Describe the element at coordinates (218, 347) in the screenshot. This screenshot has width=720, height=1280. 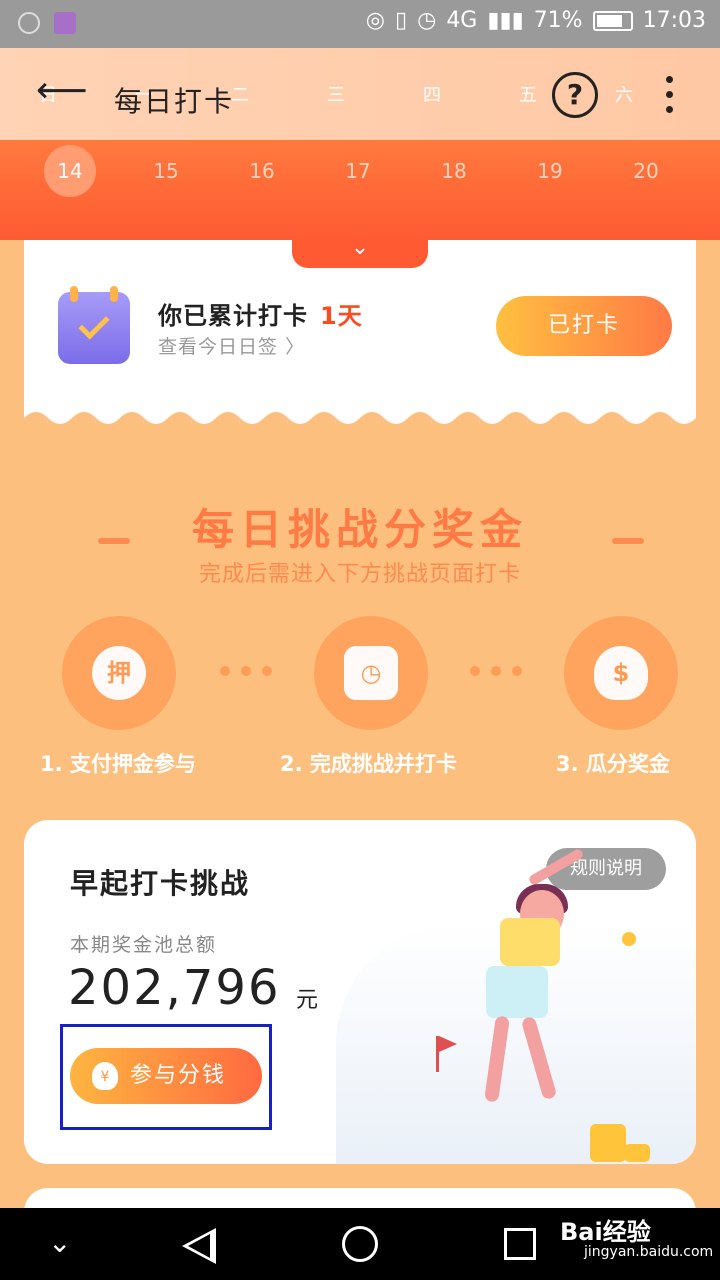
I see `see-today-label: 查看今日日签` at that location.